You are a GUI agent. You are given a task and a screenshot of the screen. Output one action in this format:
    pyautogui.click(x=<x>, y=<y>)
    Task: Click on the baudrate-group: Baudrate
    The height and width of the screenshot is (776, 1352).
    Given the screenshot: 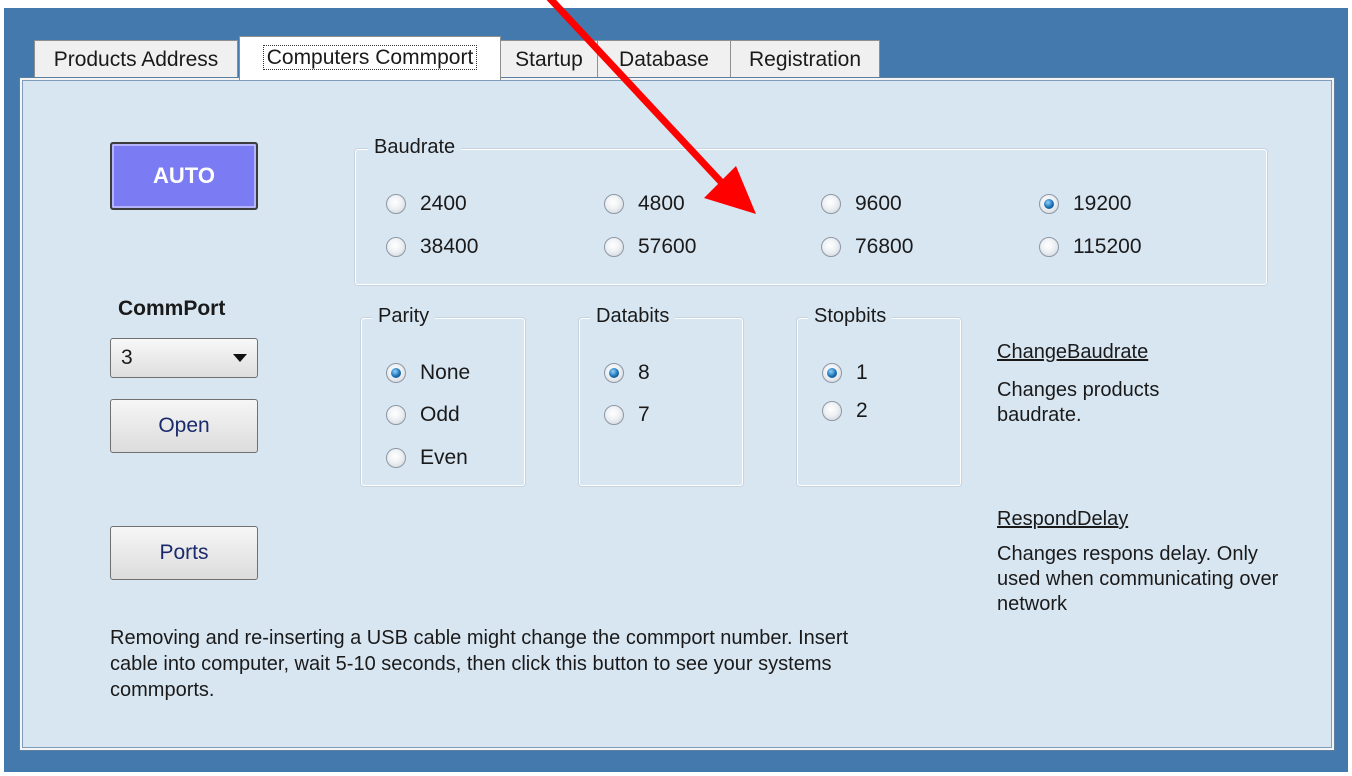 What is the action you would take?
    pyautogui.click(x=811, y=210)
    